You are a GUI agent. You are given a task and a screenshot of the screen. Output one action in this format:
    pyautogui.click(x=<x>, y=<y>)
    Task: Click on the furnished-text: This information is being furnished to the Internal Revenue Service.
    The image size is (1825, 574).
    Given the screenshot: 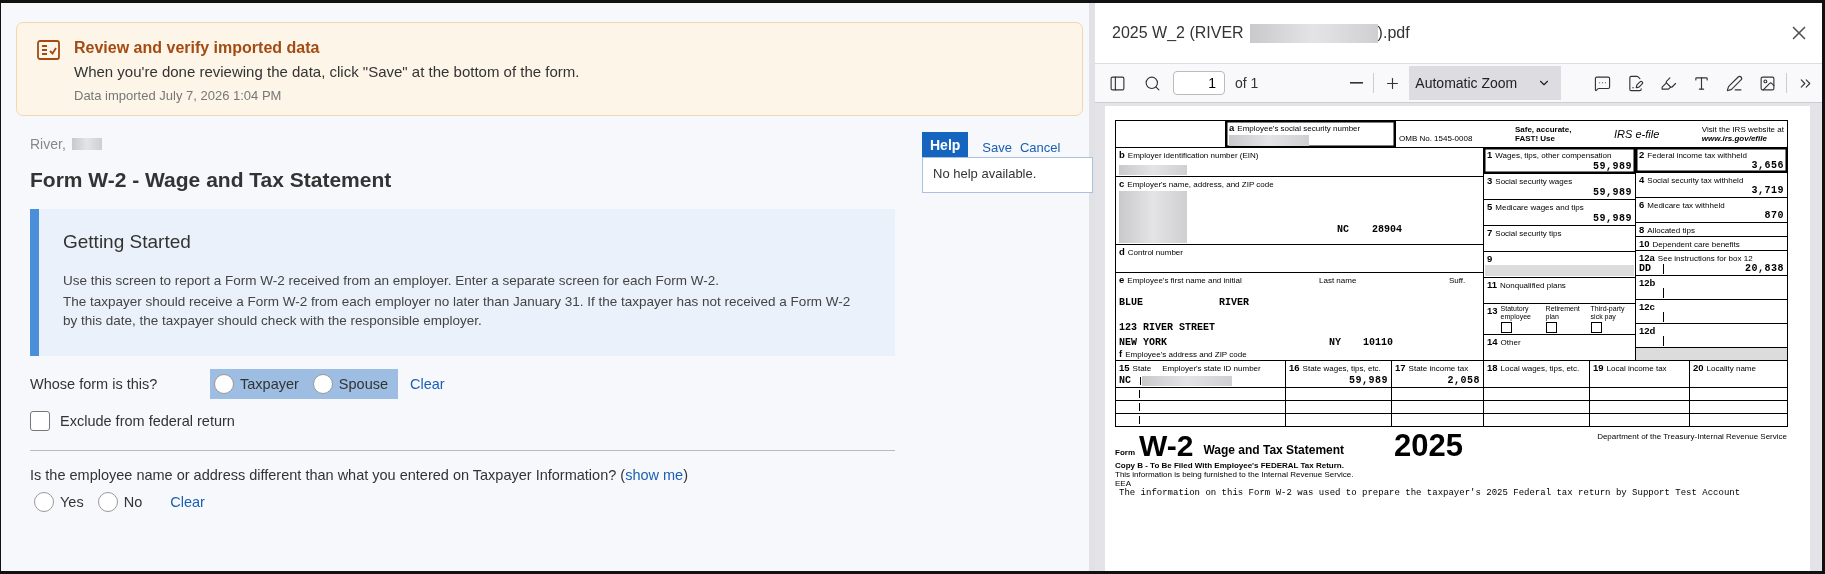 What is the action you would take?
    pyautogui.click(x=1235, y=474)
    